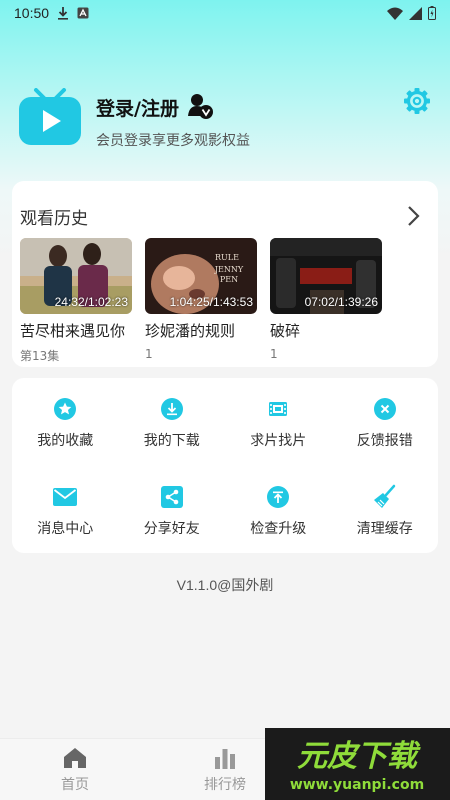  What do you see at coordinates (278, 409) in the screenshot?
I see `film-icon` at bounding box center [278, 409].